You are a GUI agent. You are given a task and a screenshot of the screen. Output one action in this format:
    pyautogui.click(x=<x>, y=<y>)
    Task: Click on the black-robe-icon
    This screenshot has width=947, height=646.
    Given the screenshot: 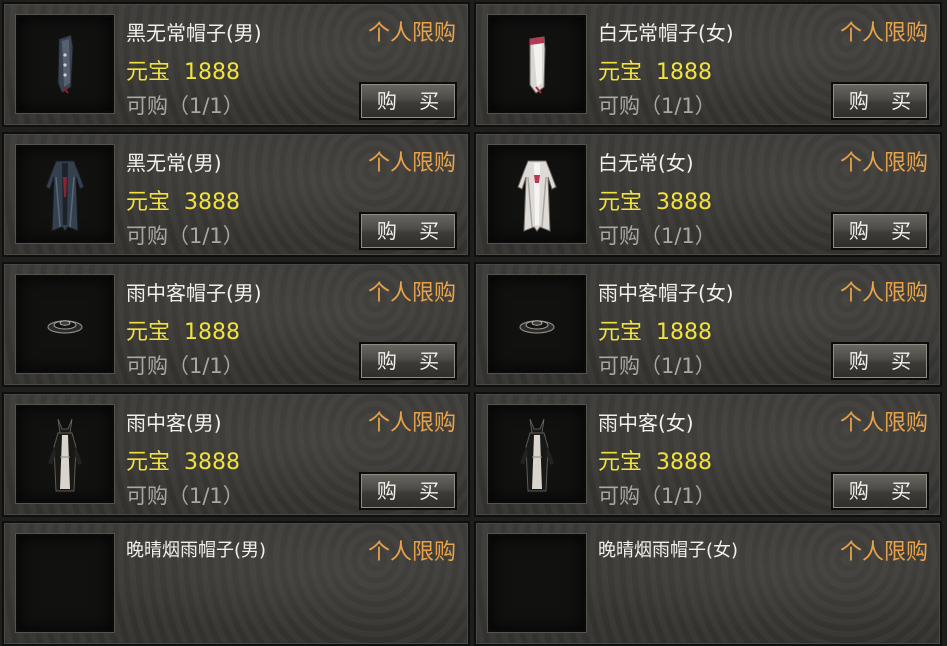 What is the action you would take?
    pyautogui.click(x=65, y=196)
    